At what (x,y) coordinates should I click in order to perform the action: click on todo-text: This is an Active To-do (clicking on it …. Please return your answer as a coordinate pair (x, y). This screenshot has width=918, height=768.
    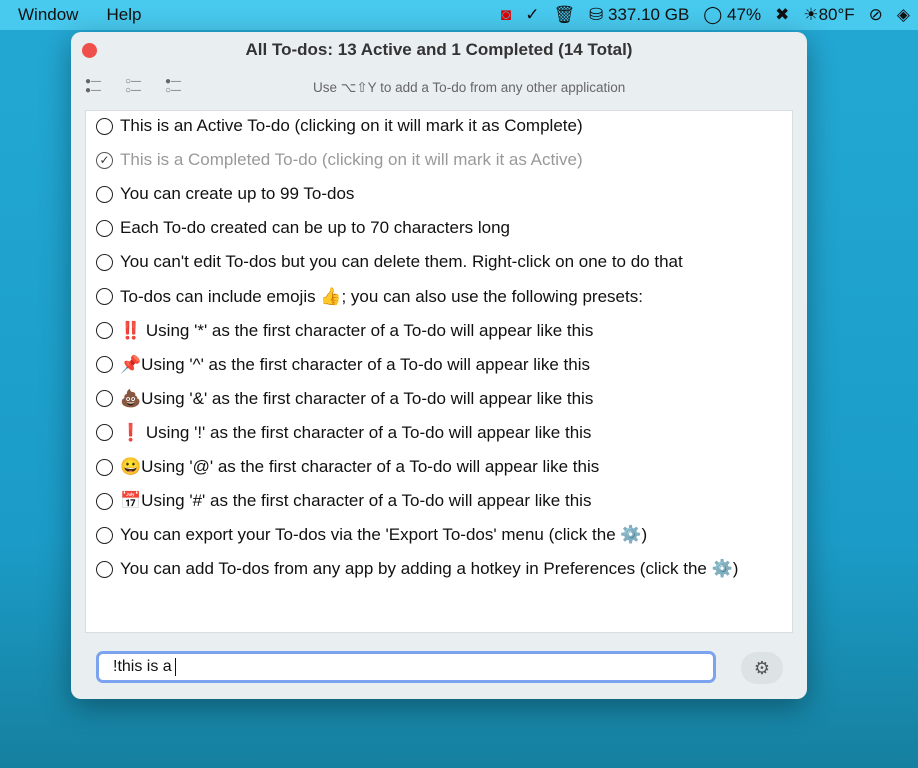
    Looking at the image, I should click on (351, 125).